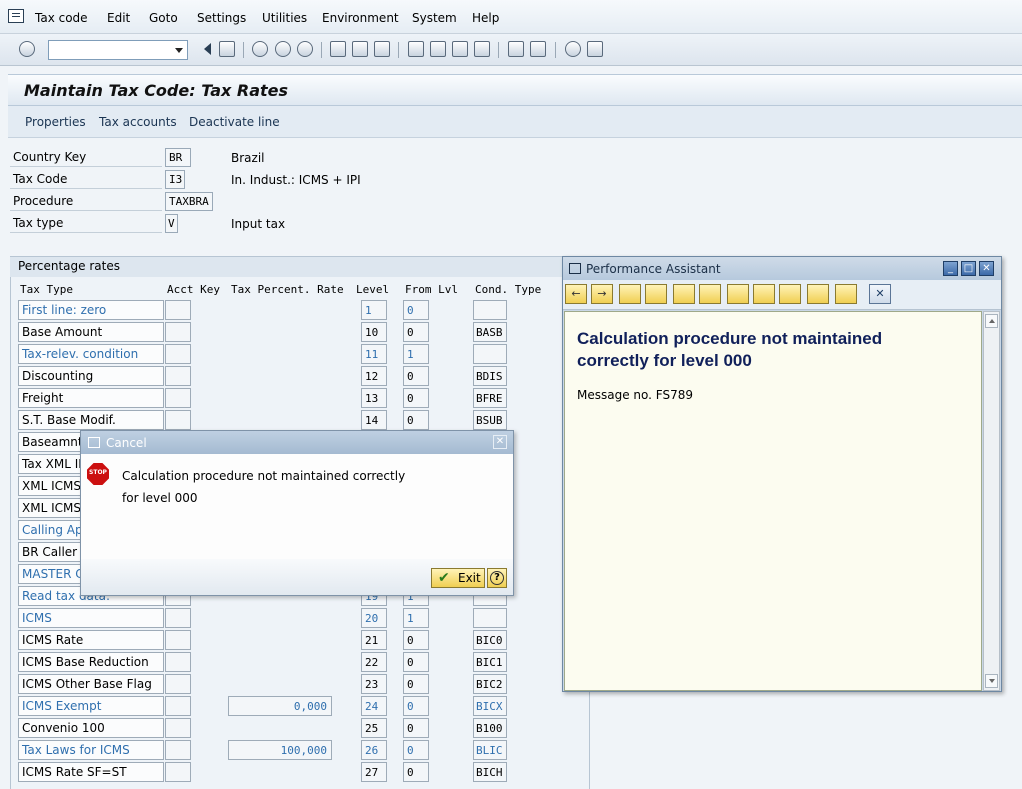  I want to click on scroll-down-icon, so click(991, 681).